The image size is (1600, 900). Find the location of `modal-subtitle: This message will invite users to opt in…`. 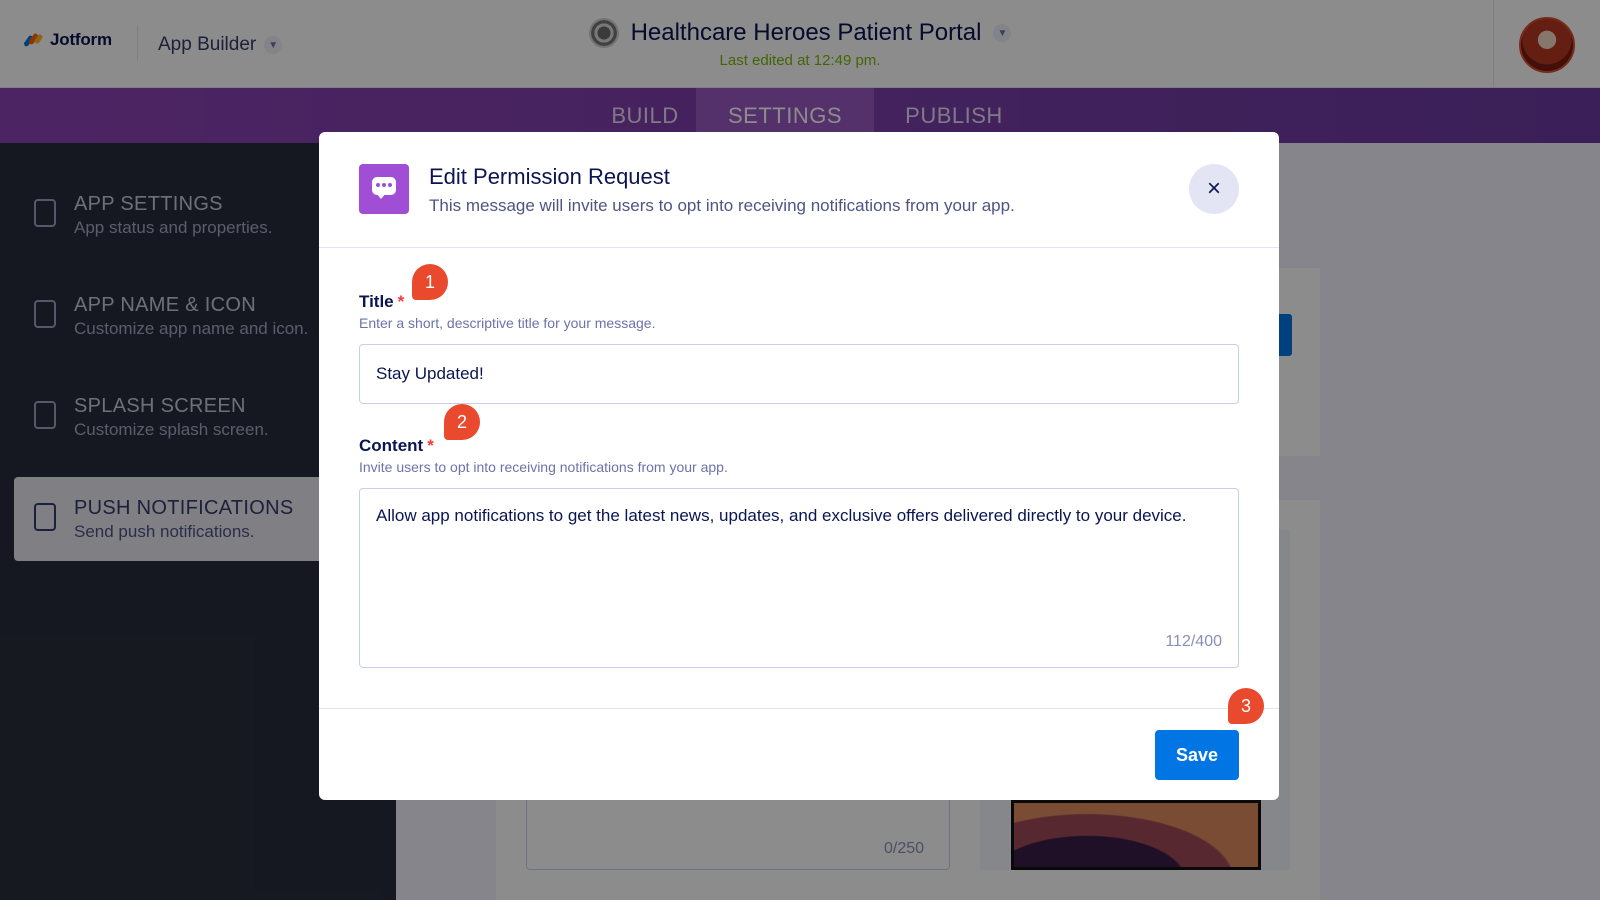

modal-subtitle: This message will invite users to opt in… is located at coordinates (722, 205).